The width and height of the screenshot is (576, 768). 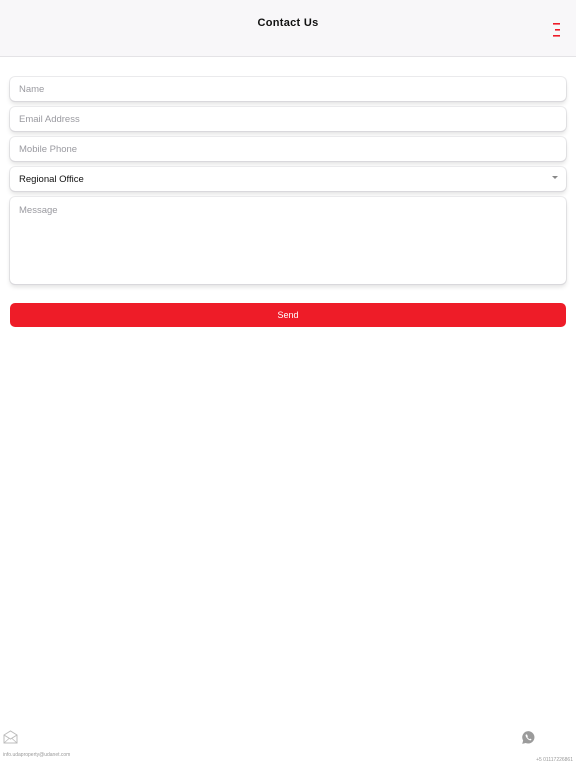 What do you see at coordinates (555, 177) in the screenshot?
I see `chevron-down-icon` at bounding box center [555, 177].